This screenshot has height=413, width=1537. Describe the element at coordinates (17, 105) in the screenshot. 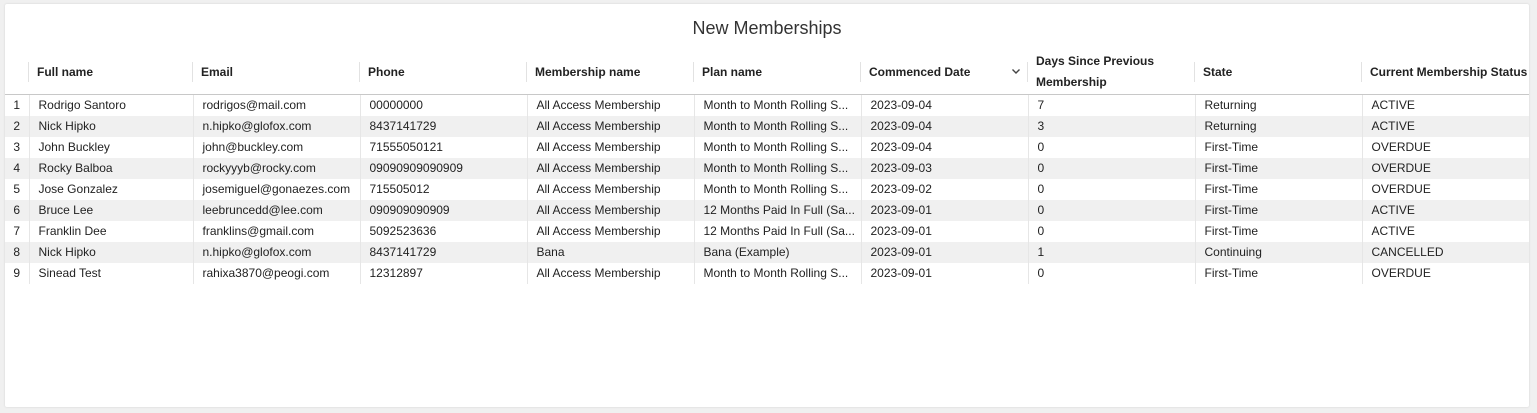

I see `row-number: 1` at that location.